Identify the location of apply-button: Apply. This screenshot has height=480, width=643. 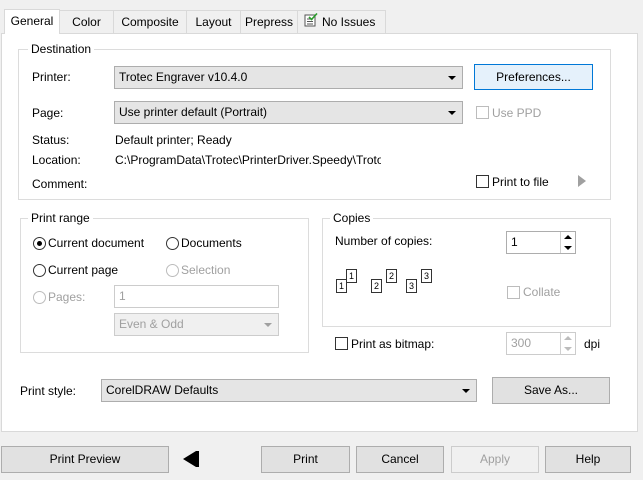
(495, 459).